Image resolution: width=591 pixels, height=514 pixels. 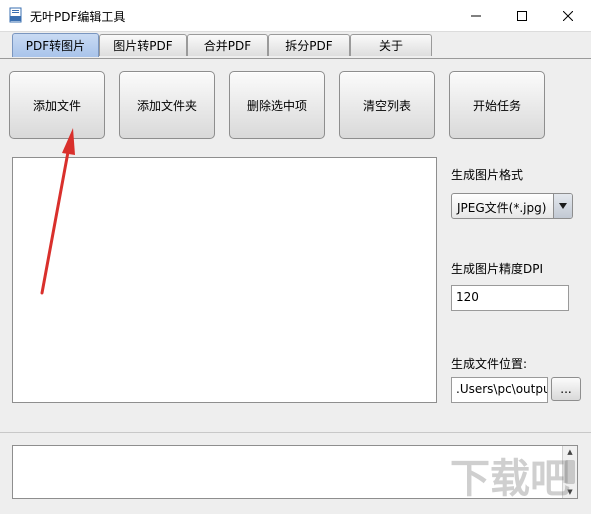 What do you see at coordinates (78, 17) in the screenshot?
I see `window-title: 无叶PDF编辑工具` at bounding box center [78, 17].